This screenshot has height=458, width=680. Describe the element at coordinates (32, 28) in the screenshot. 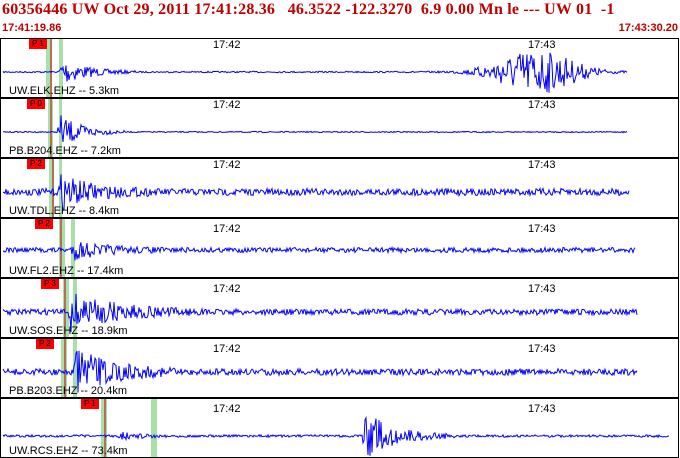

I see `time-start: 17:41:19.86` at that location.